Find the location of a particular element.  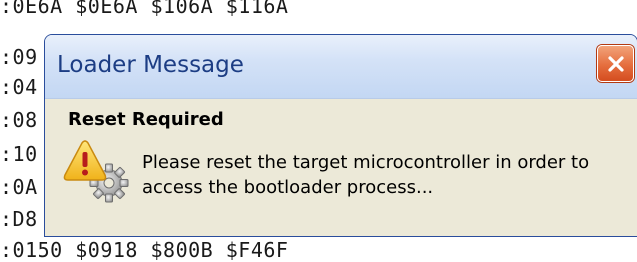

background-top-line: :0E6A $0E6A $106A $116A is located at coordinates (144, 9).